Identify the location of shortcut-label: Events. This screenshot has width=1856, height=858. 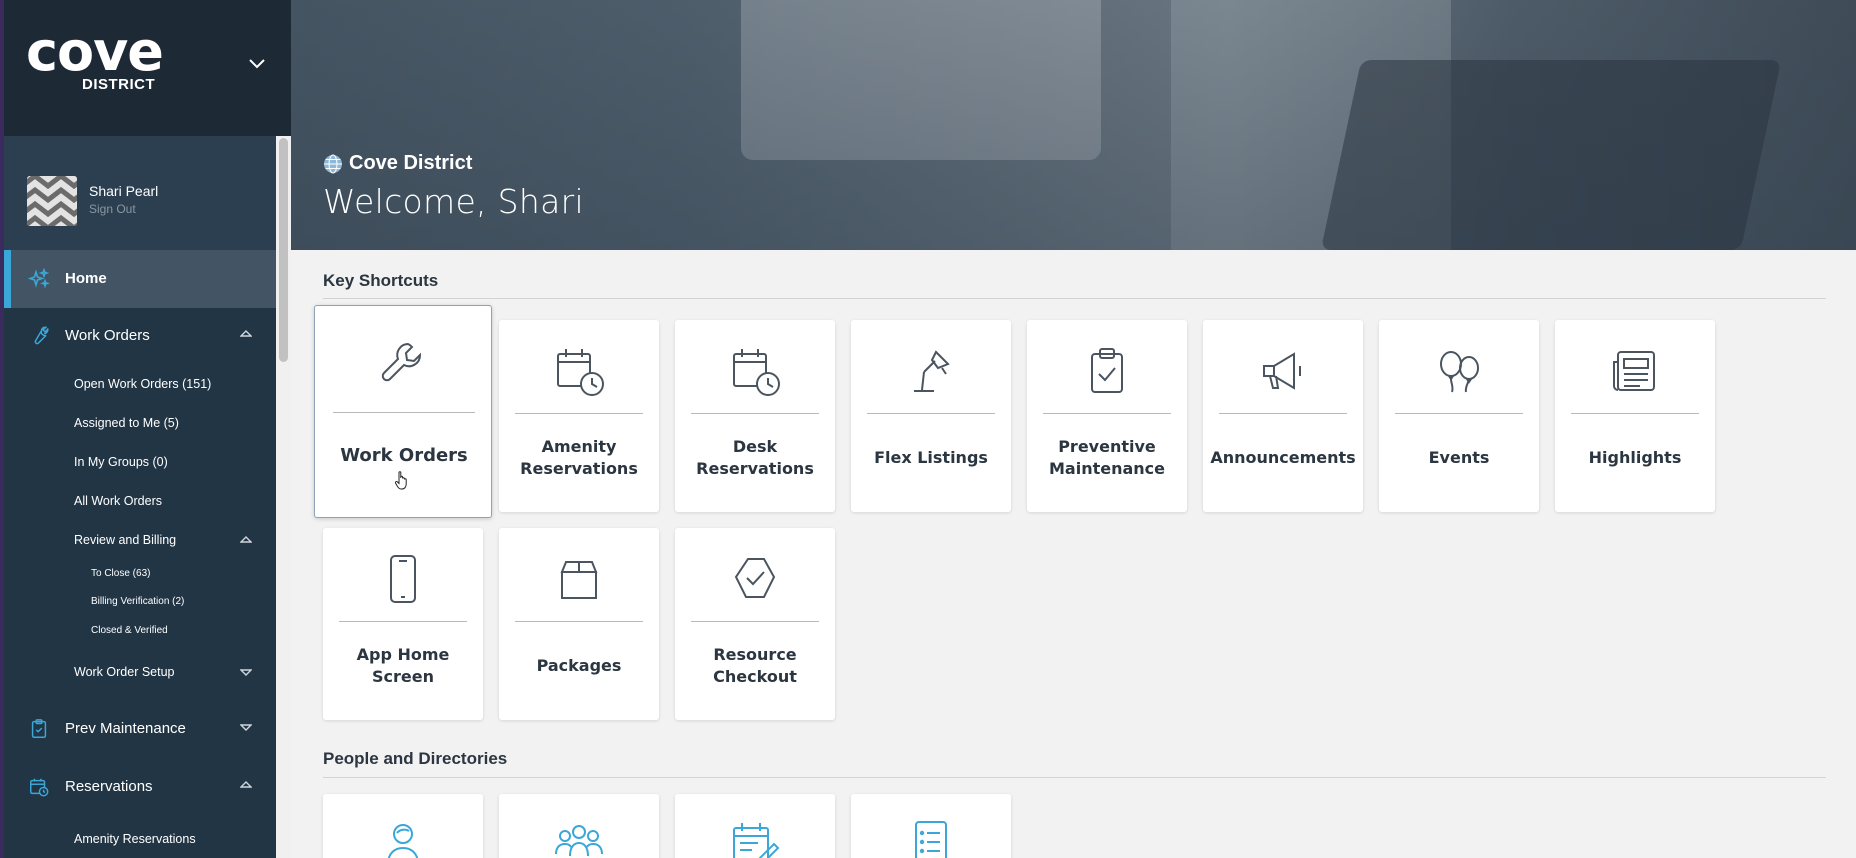
(1459, 457).